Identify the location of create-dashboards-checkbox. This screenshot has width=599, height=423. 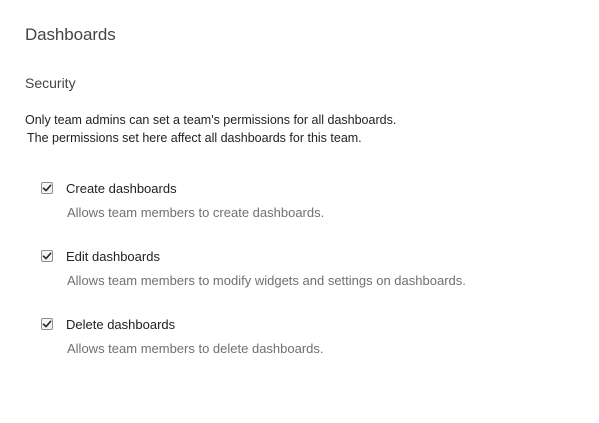
(47, 188).